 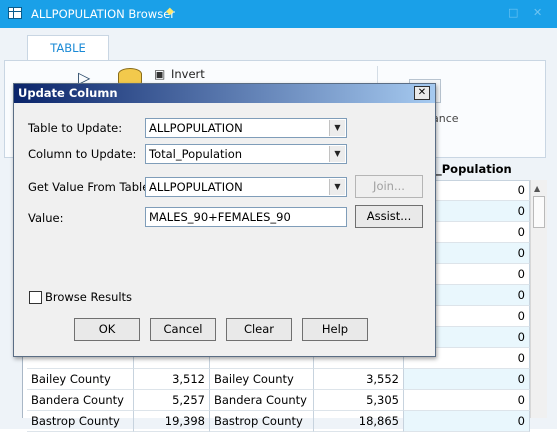 I want to click on invert-selection-icon: ▣, so click(x=159, y=74).